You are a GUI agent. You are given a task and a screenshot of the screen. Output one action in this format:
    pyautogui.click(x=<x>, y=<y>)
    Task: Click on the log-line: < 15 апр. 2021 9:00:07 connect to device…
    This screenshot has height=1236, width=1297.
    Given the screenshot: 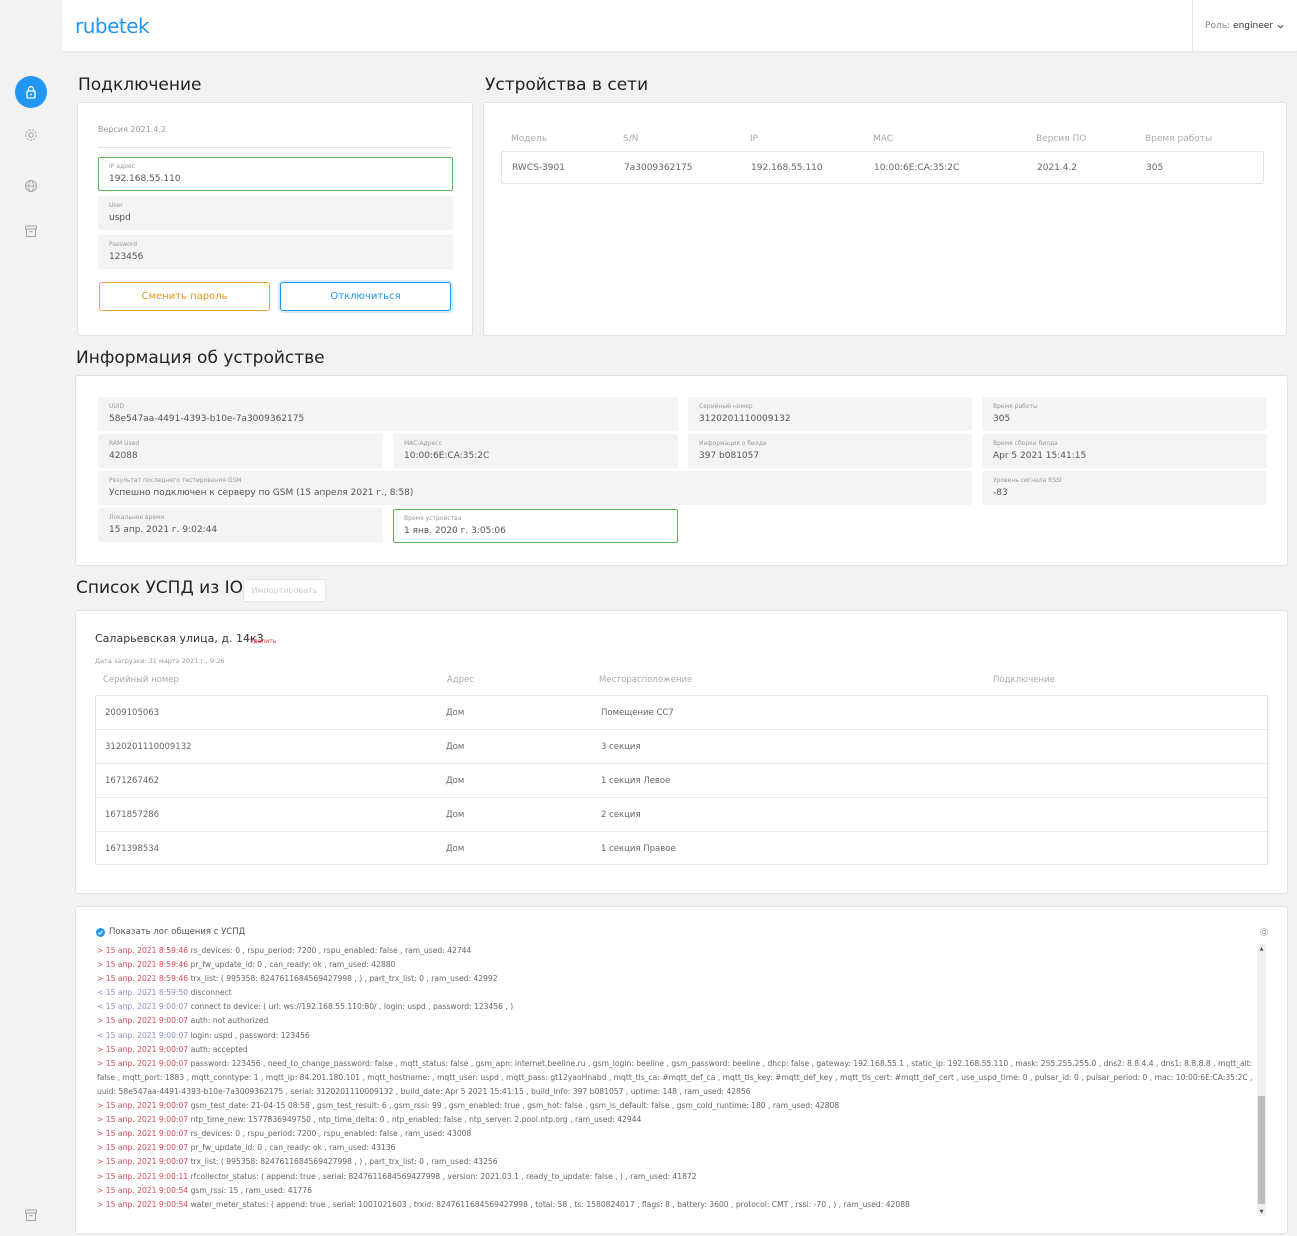 What is the action you would take?
    pyautogui.click(x=678, y=1007)
    